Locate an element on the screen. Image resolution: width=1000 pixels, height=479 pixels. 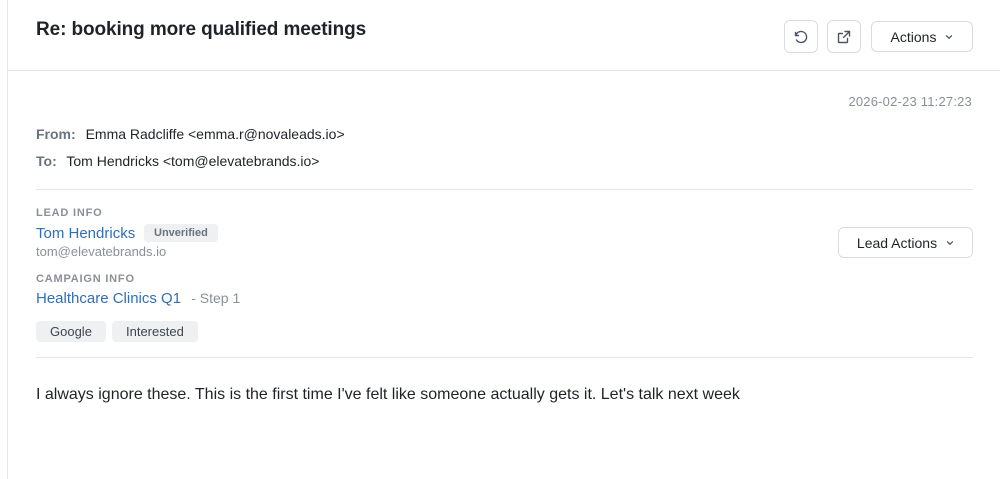
refresh-icon is located at coordinates (801, 36).